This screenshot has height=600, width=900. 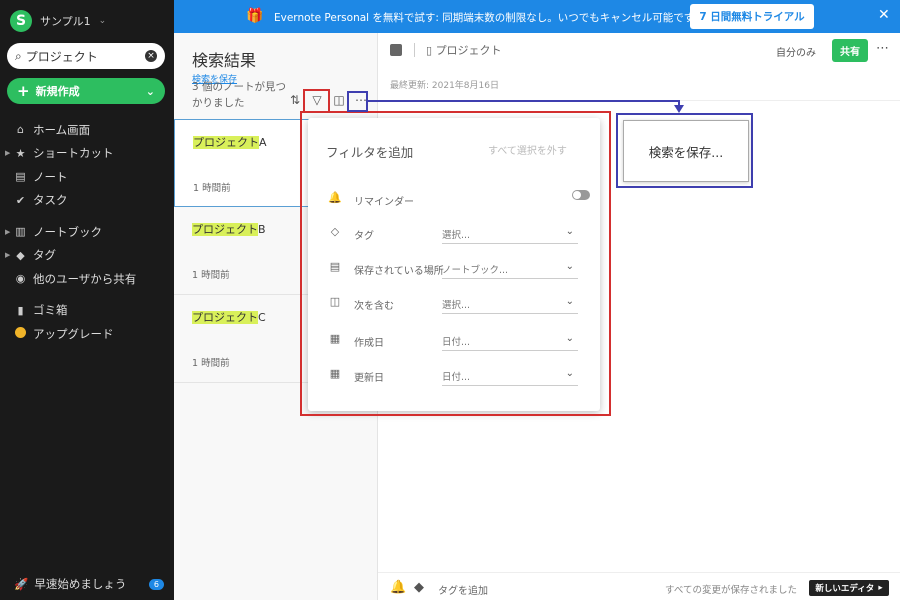 I want to click on trash-icon: ▮, so click(x=20, y=310).